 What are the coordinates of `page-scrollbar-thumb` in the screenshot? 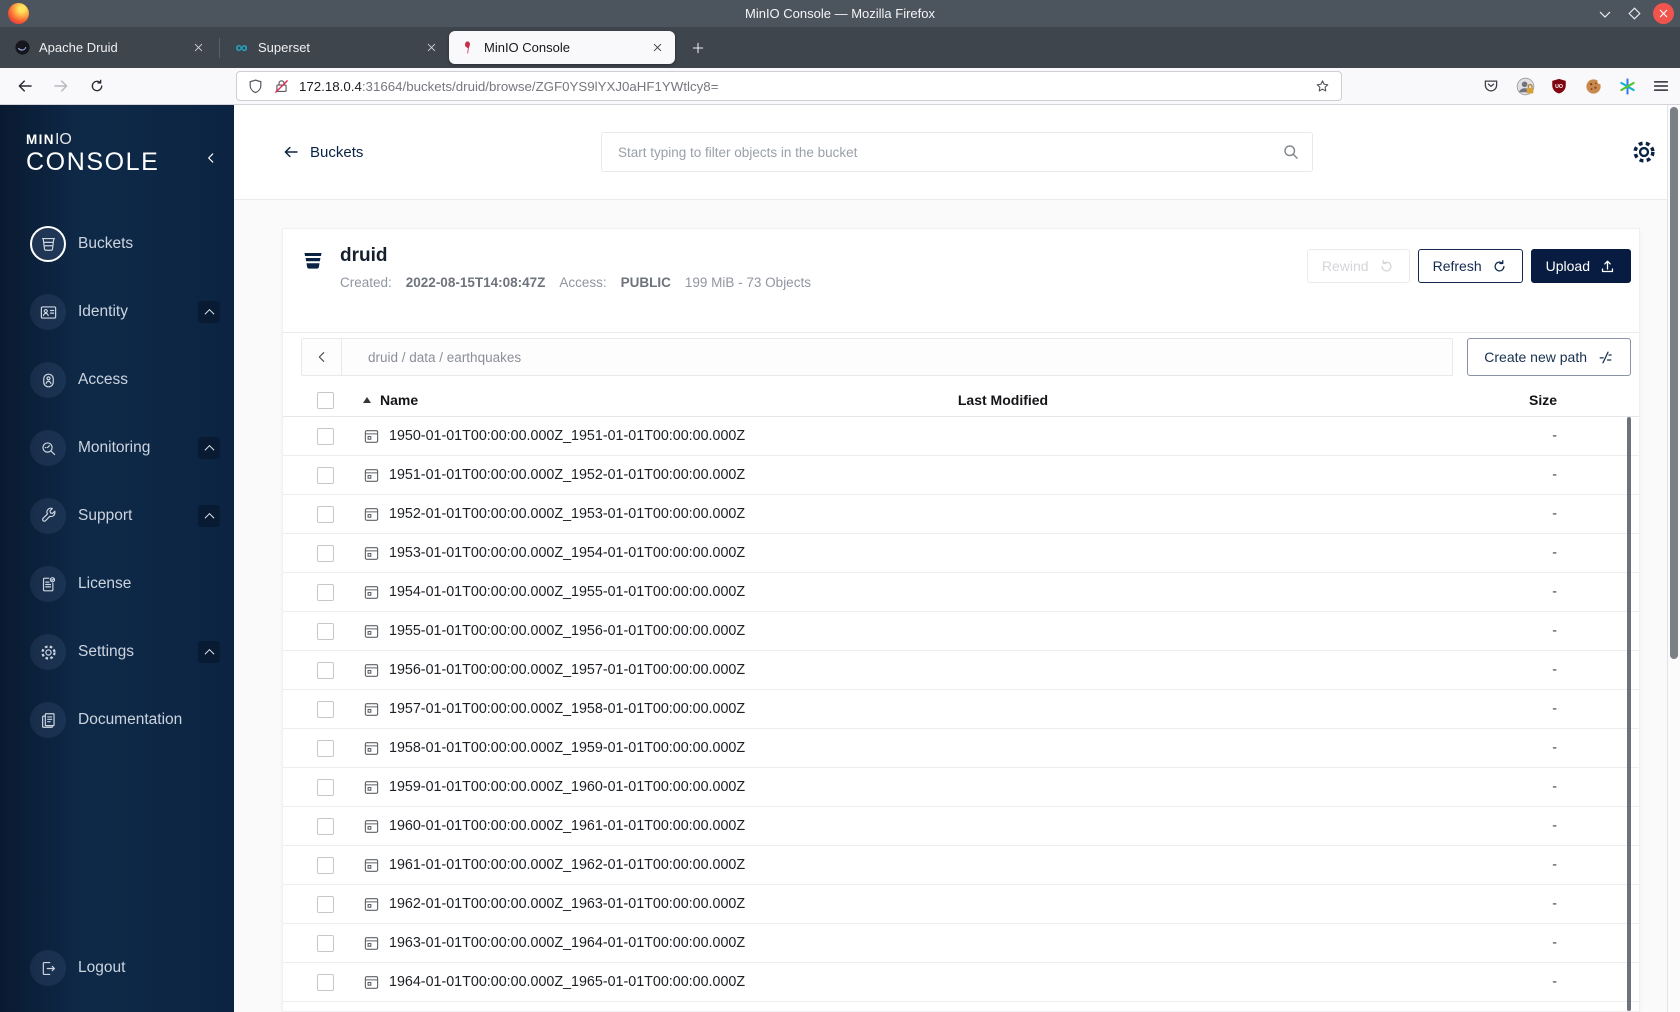 It's located at (1674, 383).